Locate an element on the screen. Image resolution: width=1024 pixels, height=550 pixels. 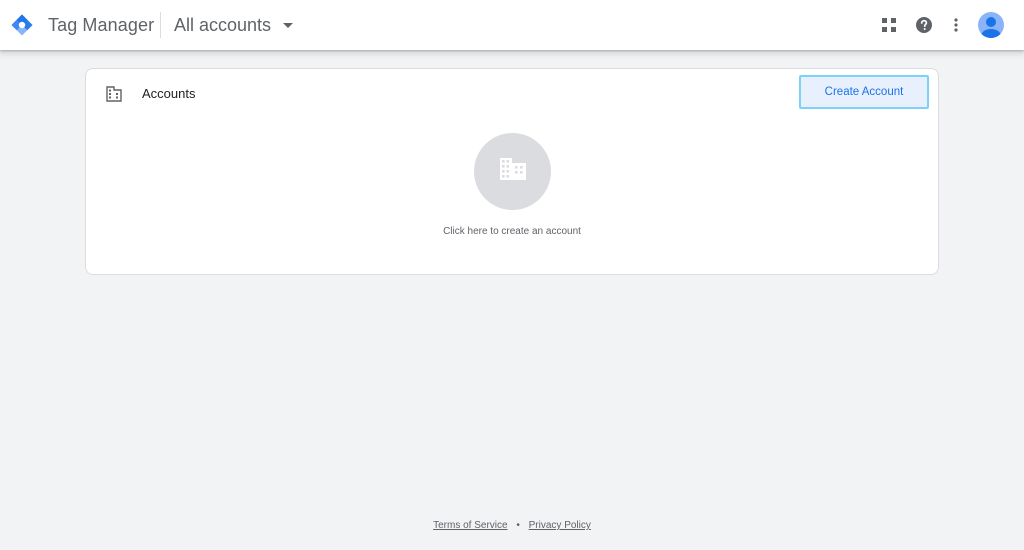
empty-state-text: Click here to create an account is located at coordinates (512, 232).